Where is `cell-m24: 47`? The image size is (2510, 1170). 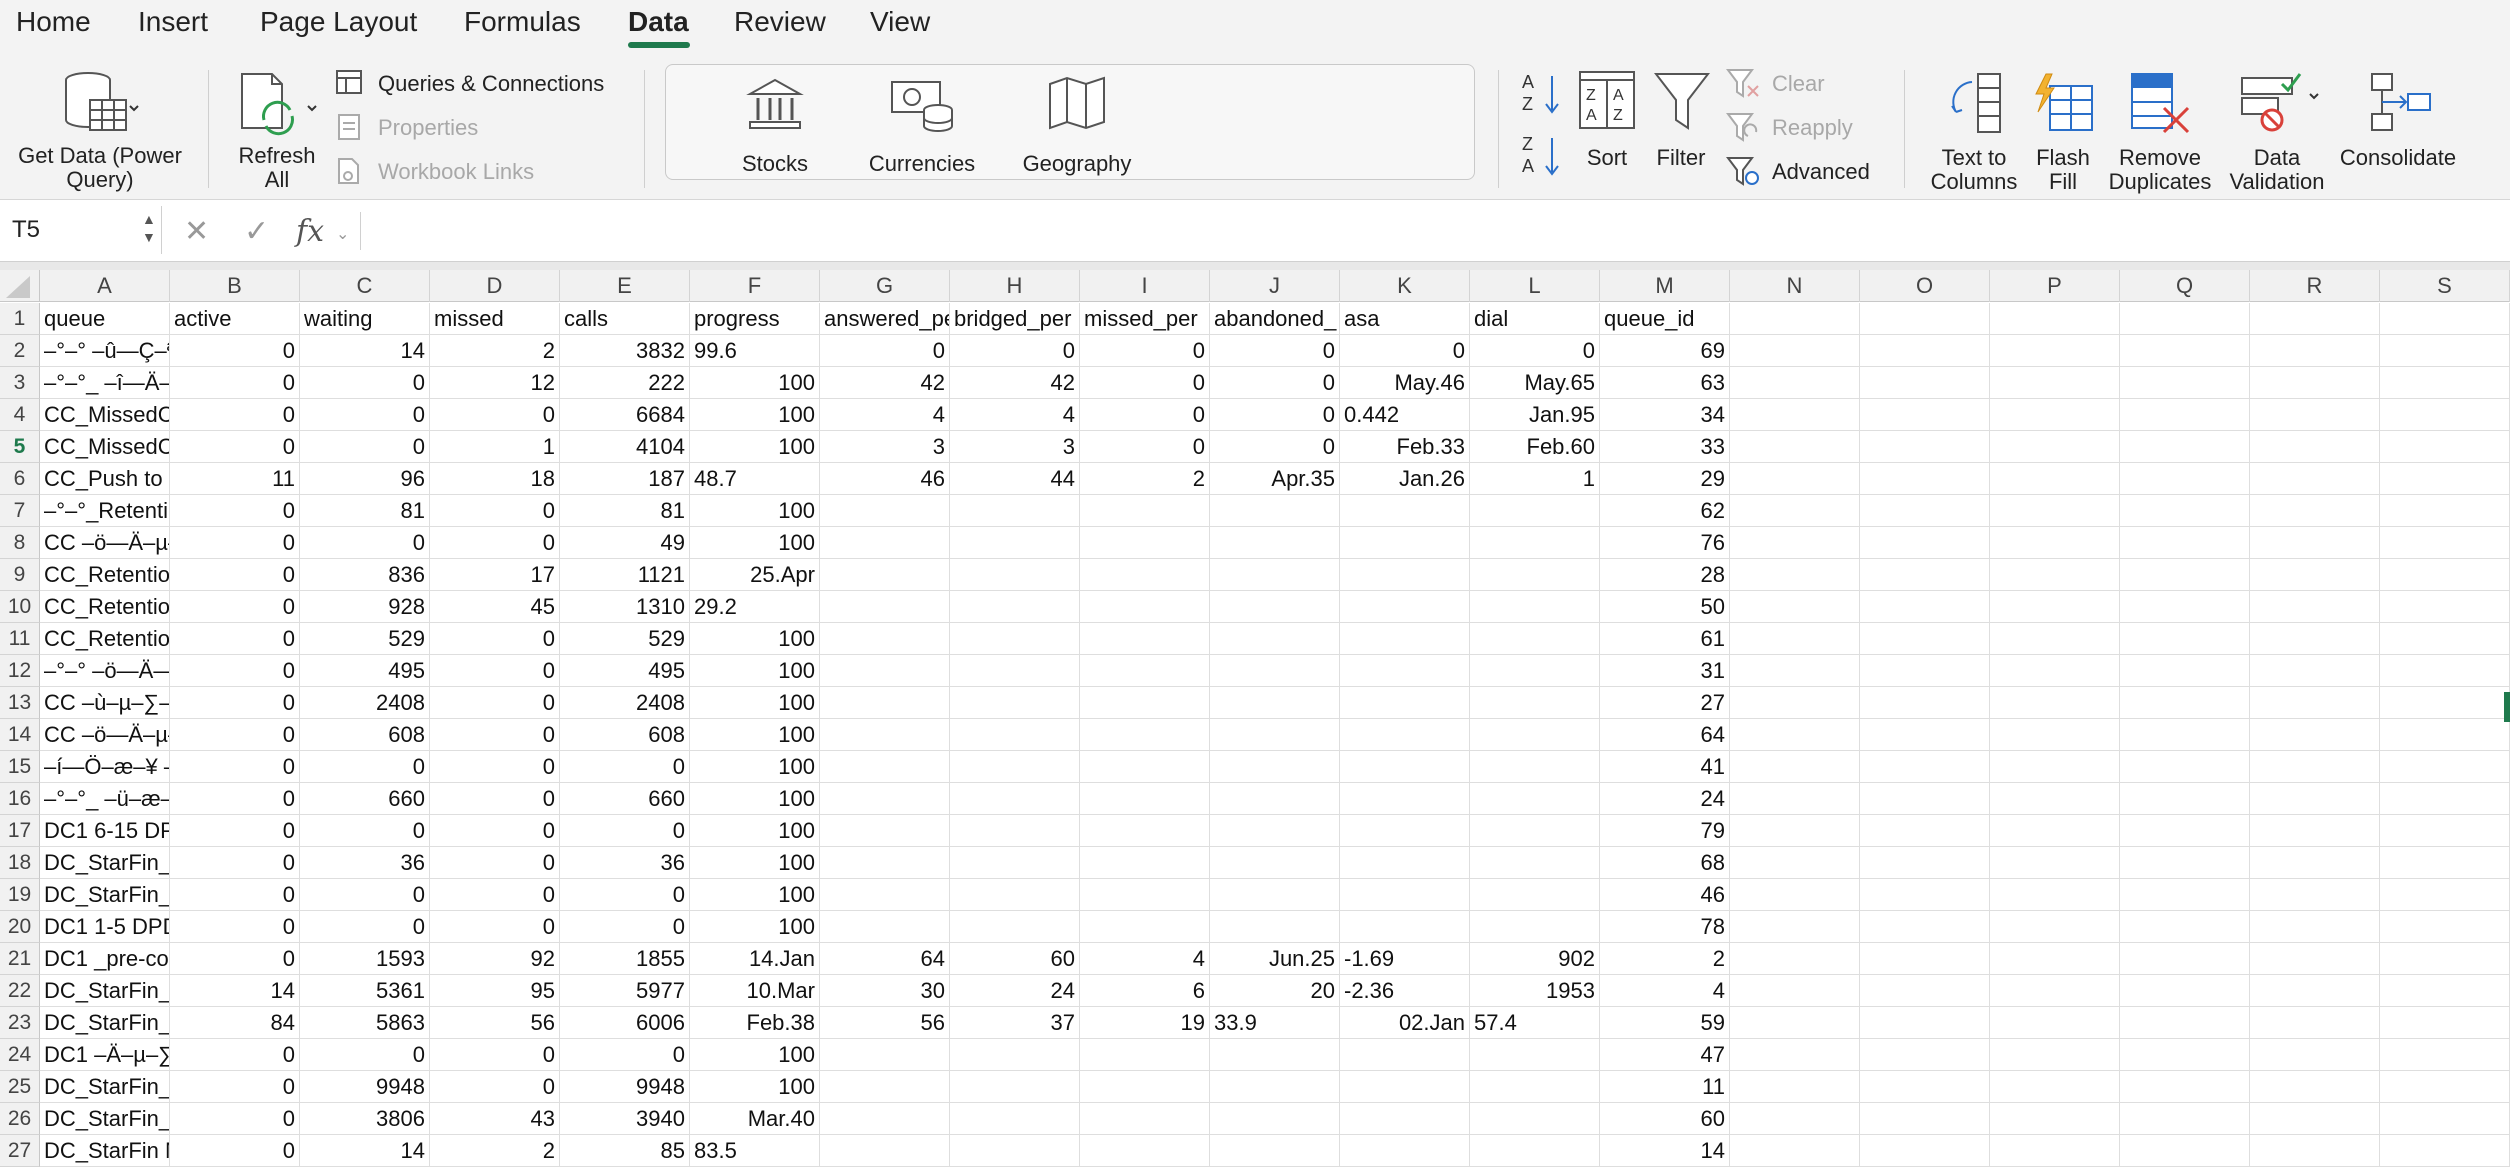
cell-m24: 47 is located at coordinates (1665, 1055).